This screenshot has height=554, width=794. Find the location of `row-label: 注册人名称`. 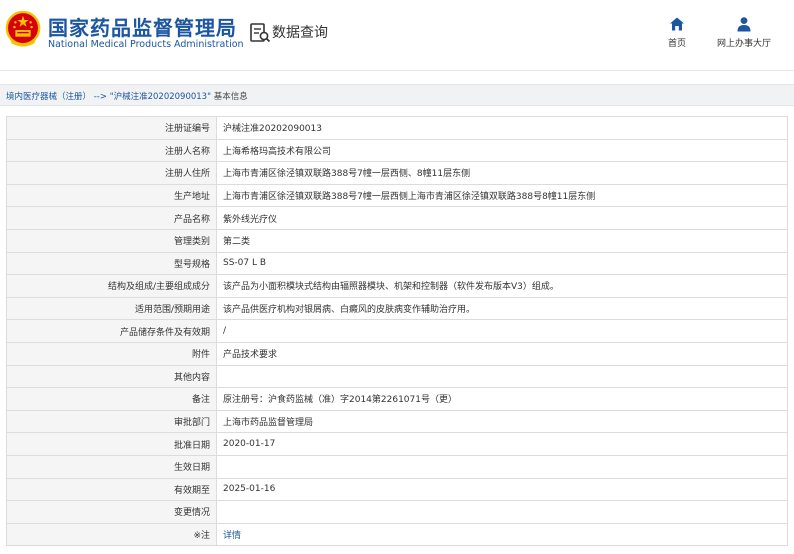

row-label: 注册人名称 is located at coordinates (111, 150).